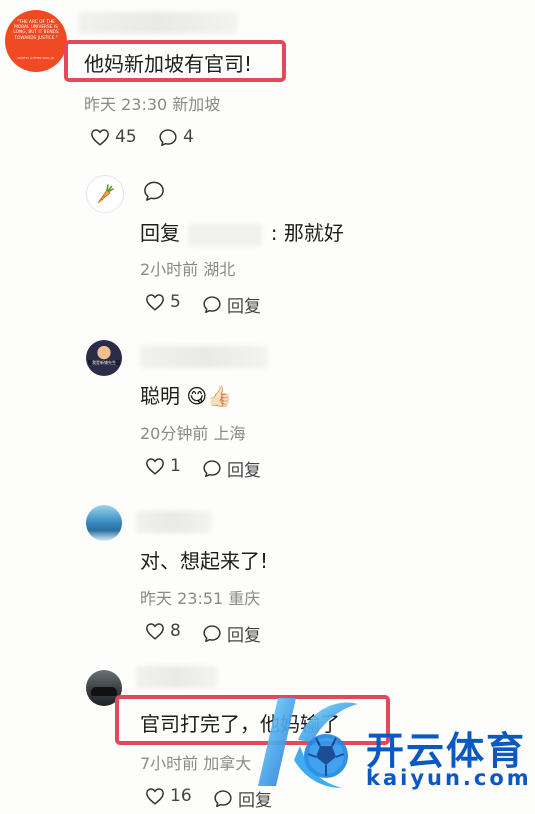 This screenshot has width=535, height=814. I want to click on avatar-person: 我是新铺先生, so click(104, 358).